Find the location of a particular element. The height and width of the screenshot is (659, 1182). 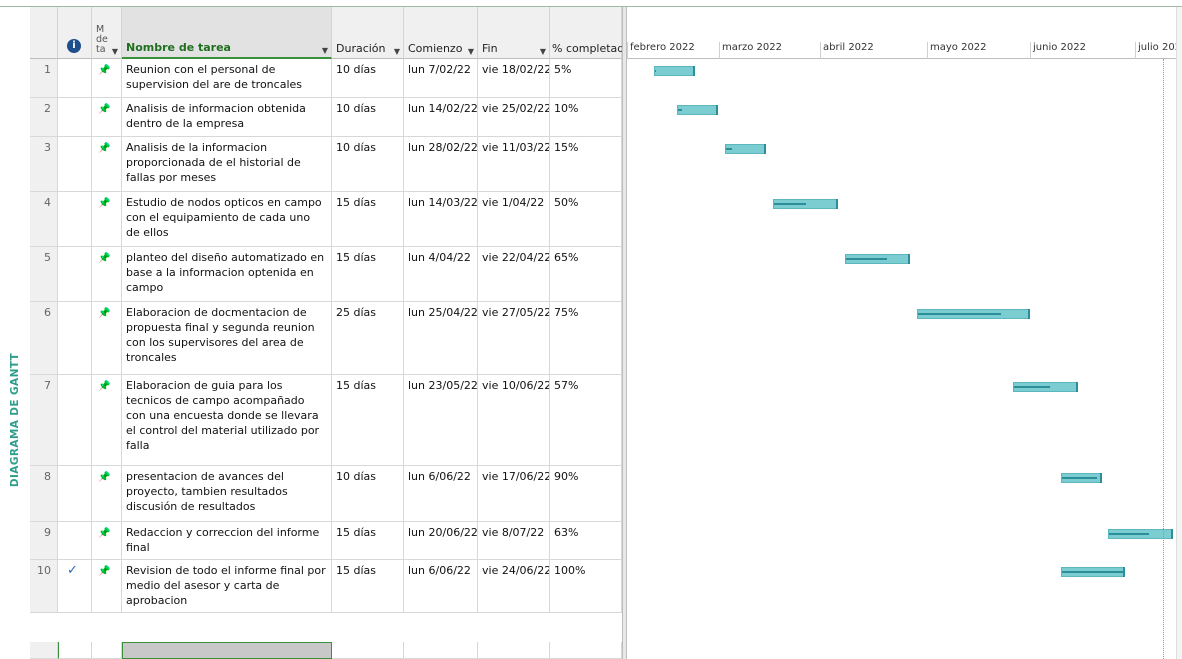

cell-complete: 50% is located at coordinates (586, 219).